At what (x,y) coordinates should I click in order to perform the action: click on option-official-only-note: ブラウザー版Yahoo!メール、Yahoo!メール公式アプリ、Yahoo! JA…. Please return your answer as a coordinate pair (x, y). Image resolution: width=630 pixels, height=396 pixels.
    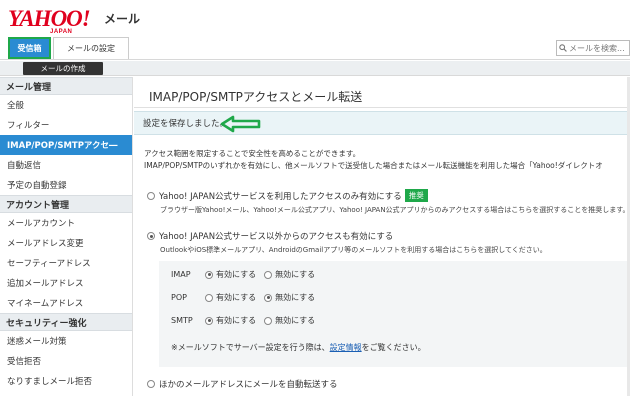
    Looking at the image, I should click on (395, 210).